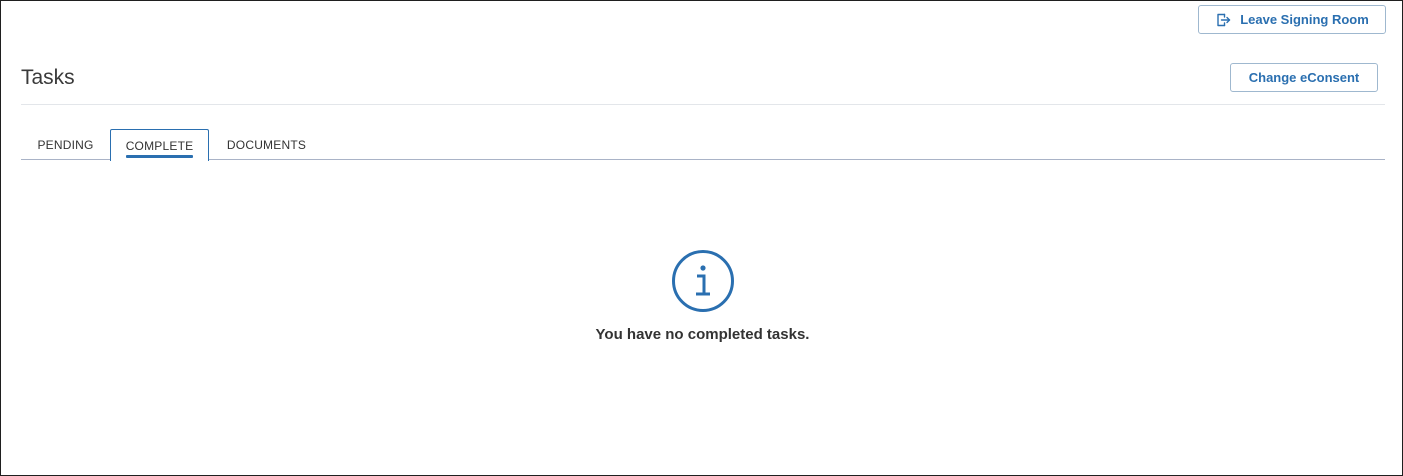  Describe the element at coordinates (266, 144) in the screenshot. I see `tab-documents: DOCUMENTS` at that location.